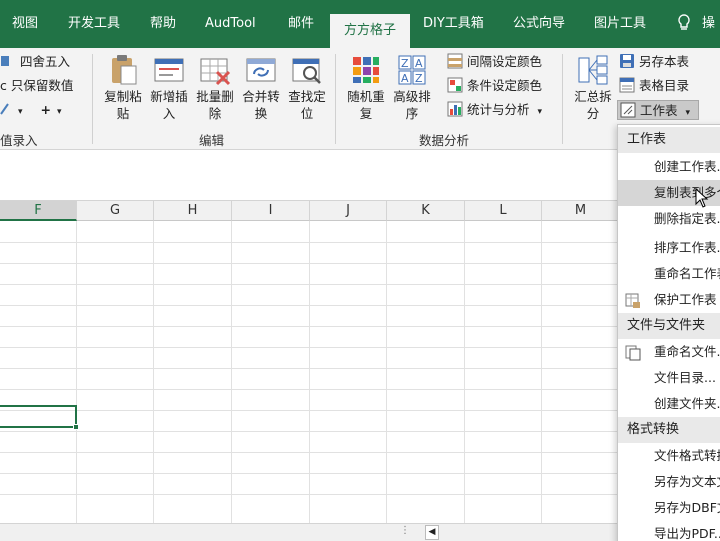 The height and width of the screenshot is (541, 720). Describe the element at coordinates (419, 78) in the screenshot. I see `svg-text: Z` at that location.